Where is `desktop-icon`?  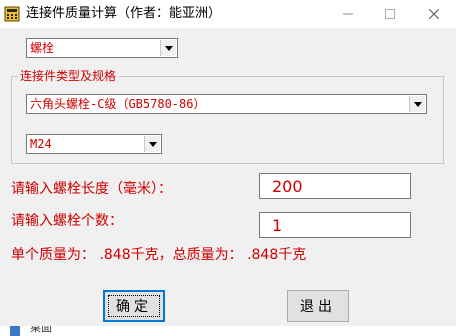
desktop-icon is located at coordinates (15, 331).